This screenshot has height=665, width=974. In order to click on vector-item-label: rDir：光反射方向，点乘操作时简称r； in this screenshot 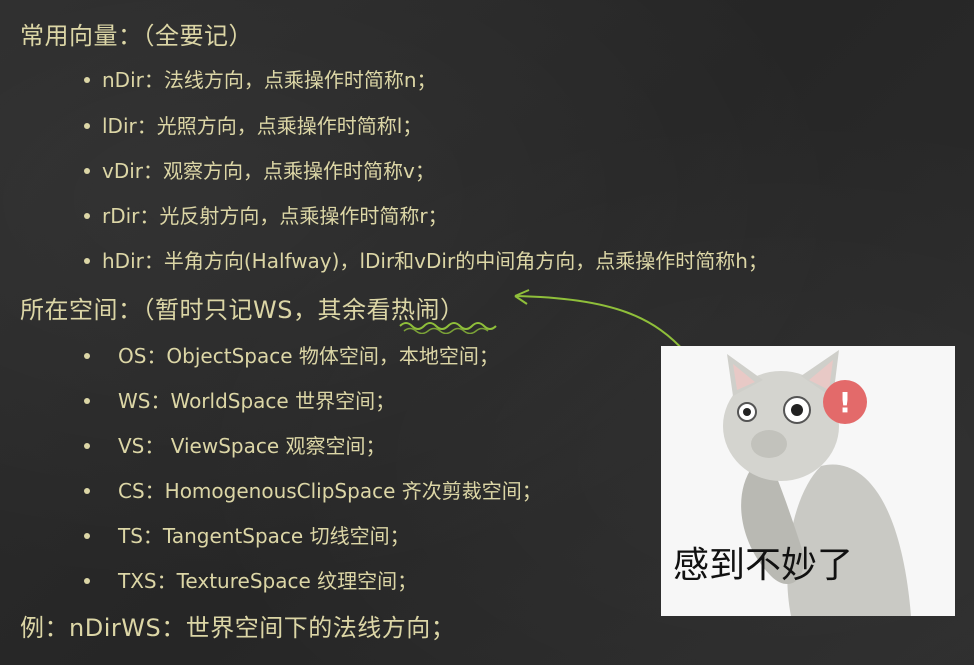, I will do `click(275, 216)`.